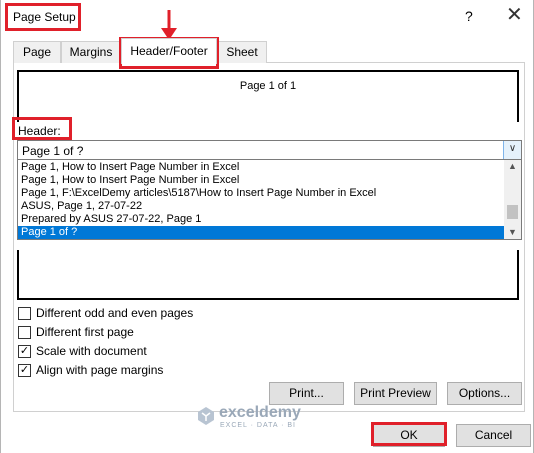 The width and height of the screenshot is (534, 453). What do you see at coordinates (409, 434) in the screenshot?
I see `highlight-box-ok` at bounding box center [409, 434].